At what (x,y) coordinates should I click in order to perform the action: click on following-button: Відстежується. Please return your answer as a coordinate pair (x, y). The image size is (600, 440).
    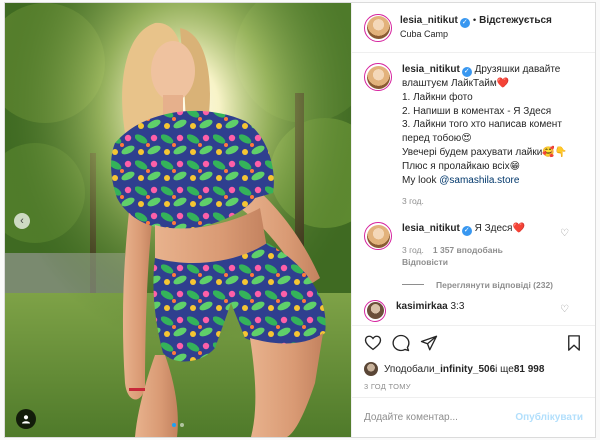
    Looking at the image, I should click on (515, 20).